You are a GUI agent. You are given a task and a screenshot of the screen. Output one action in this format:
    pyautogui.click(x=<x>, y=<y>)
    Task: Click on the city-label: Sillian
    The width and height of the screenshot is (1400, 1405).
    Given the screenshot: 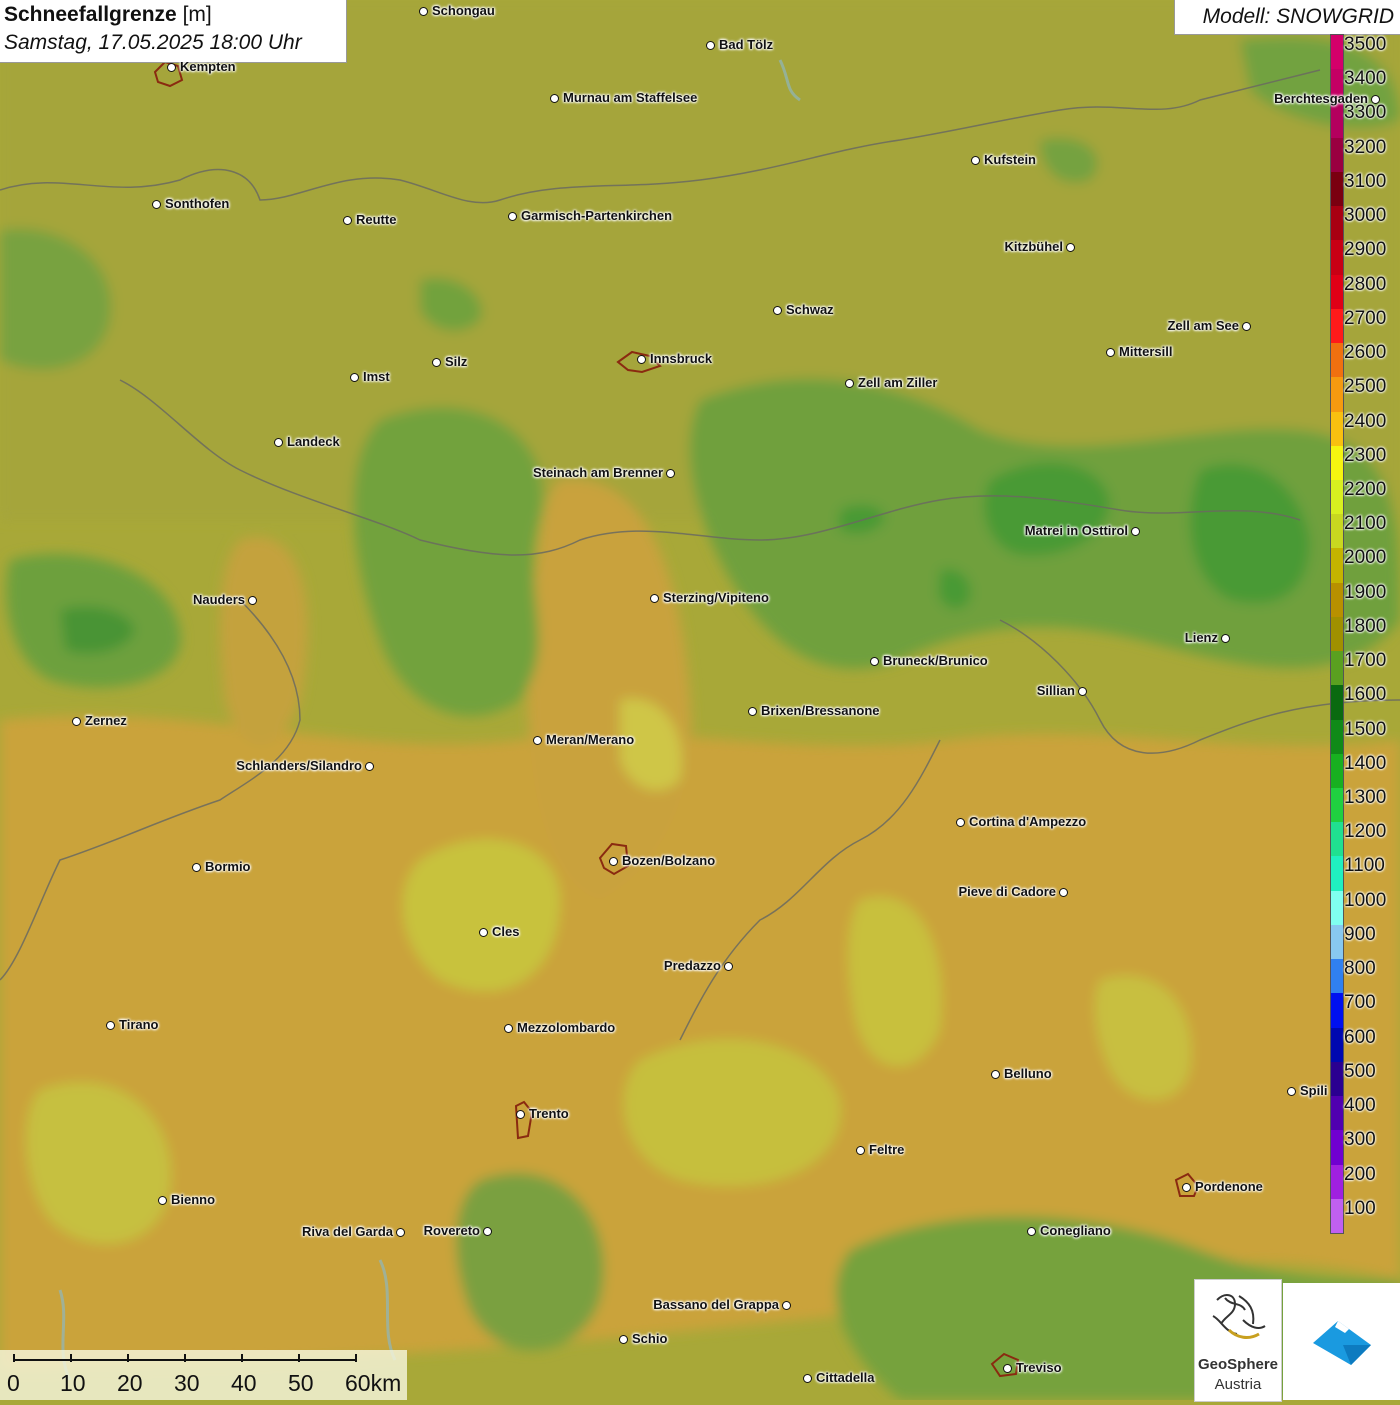 What is the action you would take?
    pyautogui.click(x=1056, y=690)
    